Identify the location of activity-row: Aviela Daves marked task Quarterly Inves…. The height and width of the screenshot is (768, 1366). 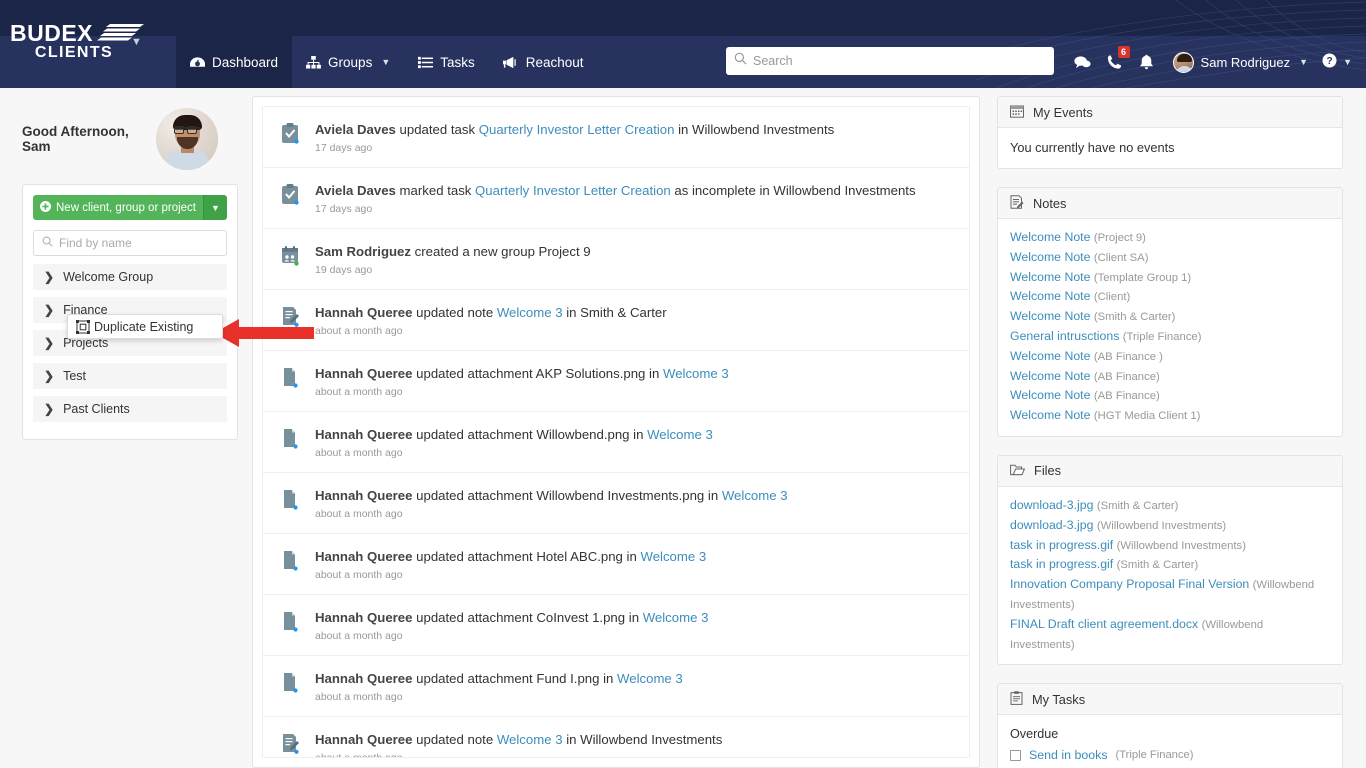
(616, 198).